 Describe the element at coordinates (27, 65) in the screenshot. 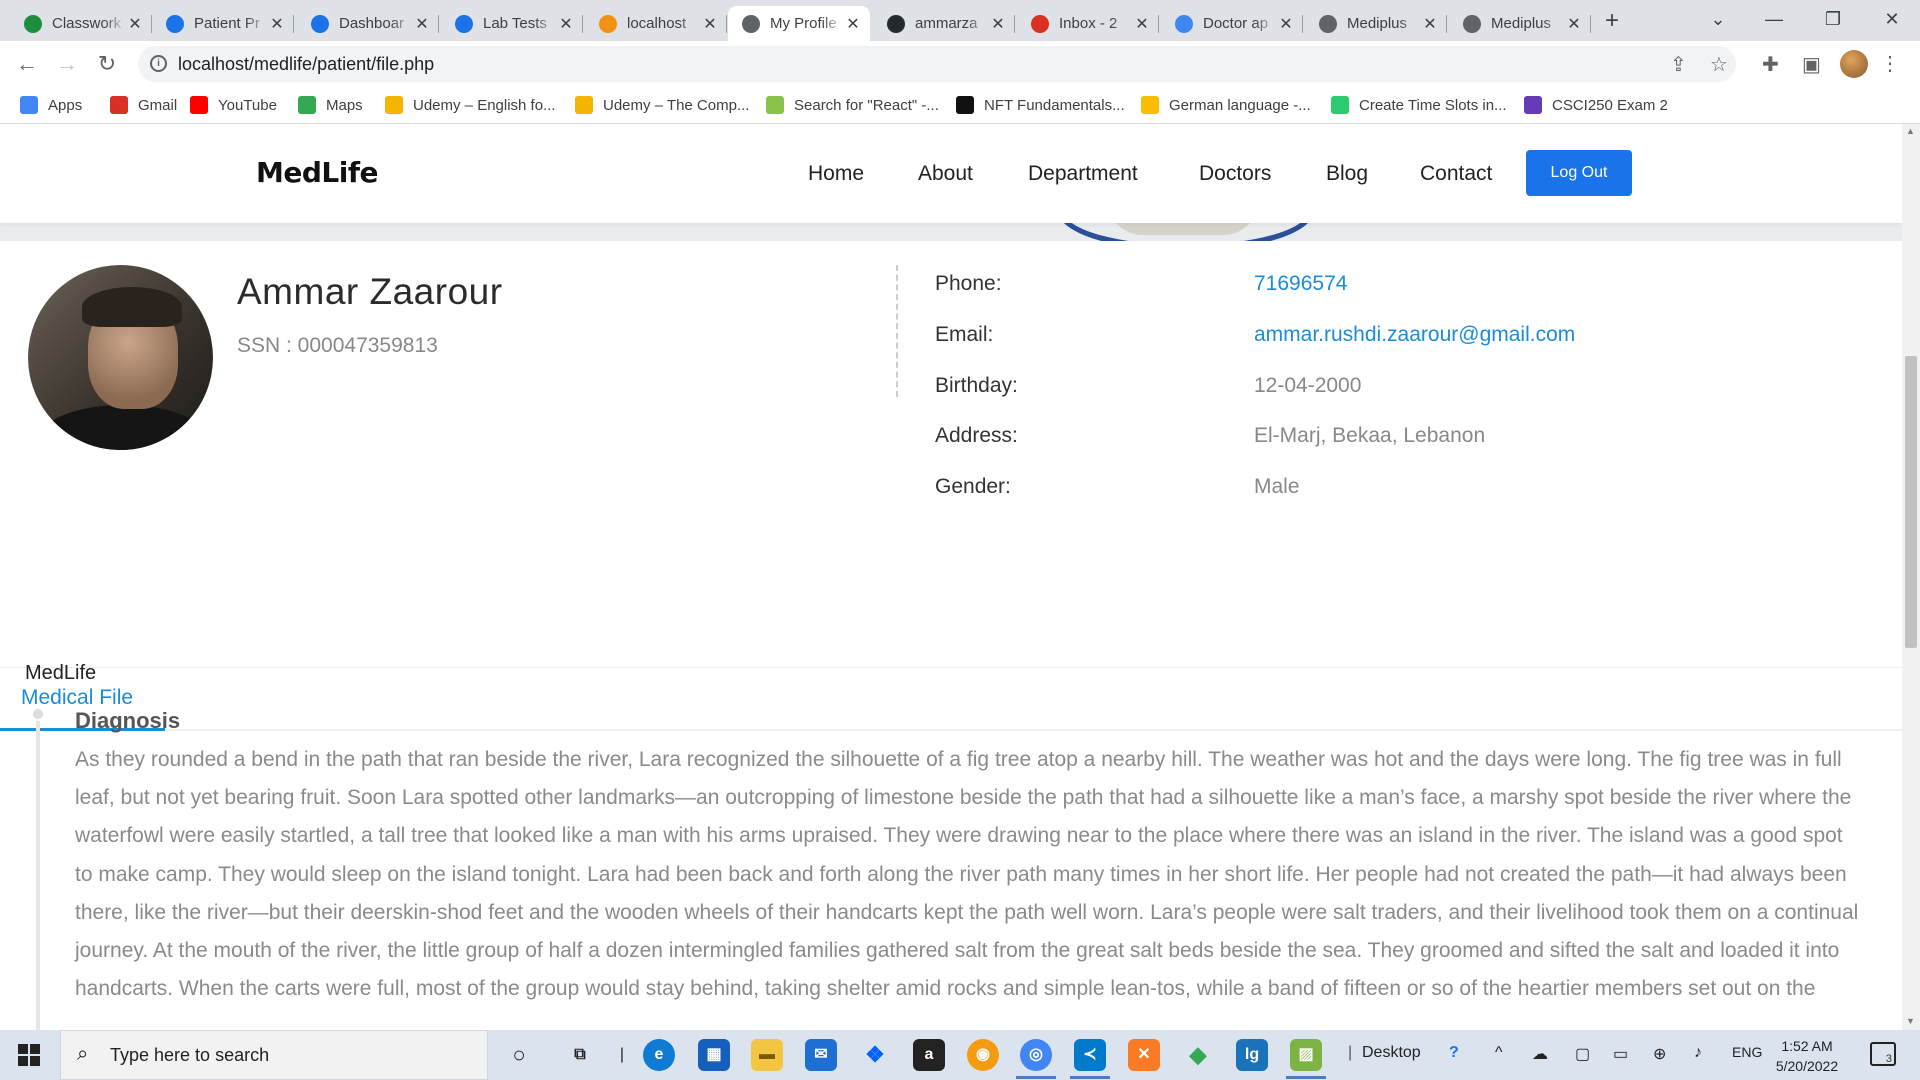

I see `back-arrow-icon: ←` at that location.